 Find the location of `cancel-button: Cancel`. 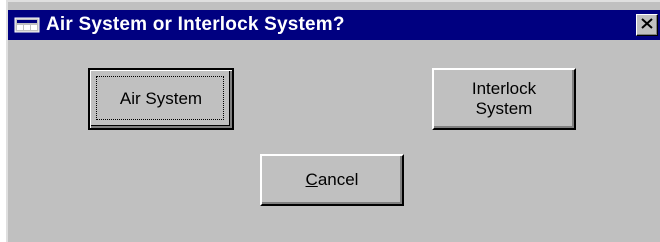

cancel-button: Cancel is located at coordinates (332, 180).